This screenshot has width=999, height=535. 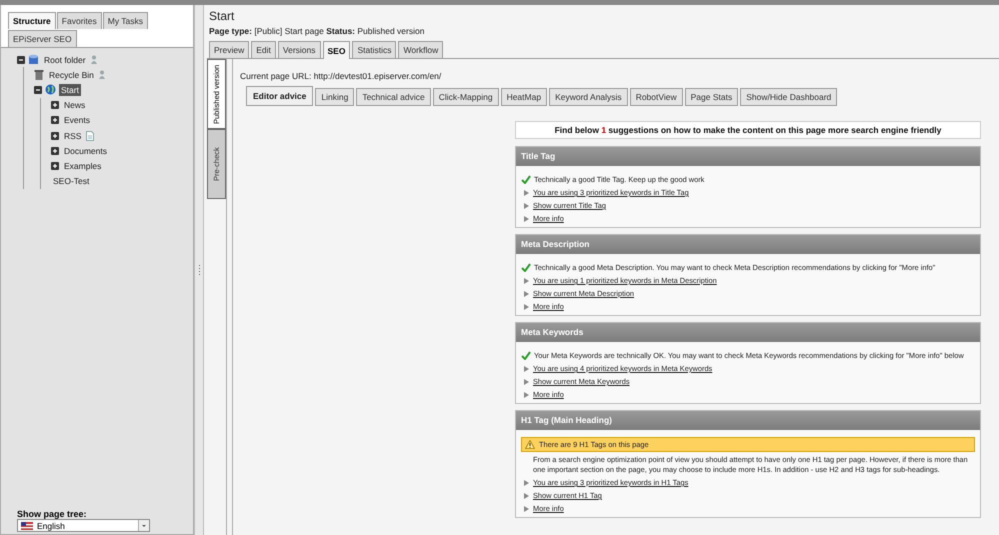 I want to click on tree-item: Recycle Bin, so click(x=71, y=74).